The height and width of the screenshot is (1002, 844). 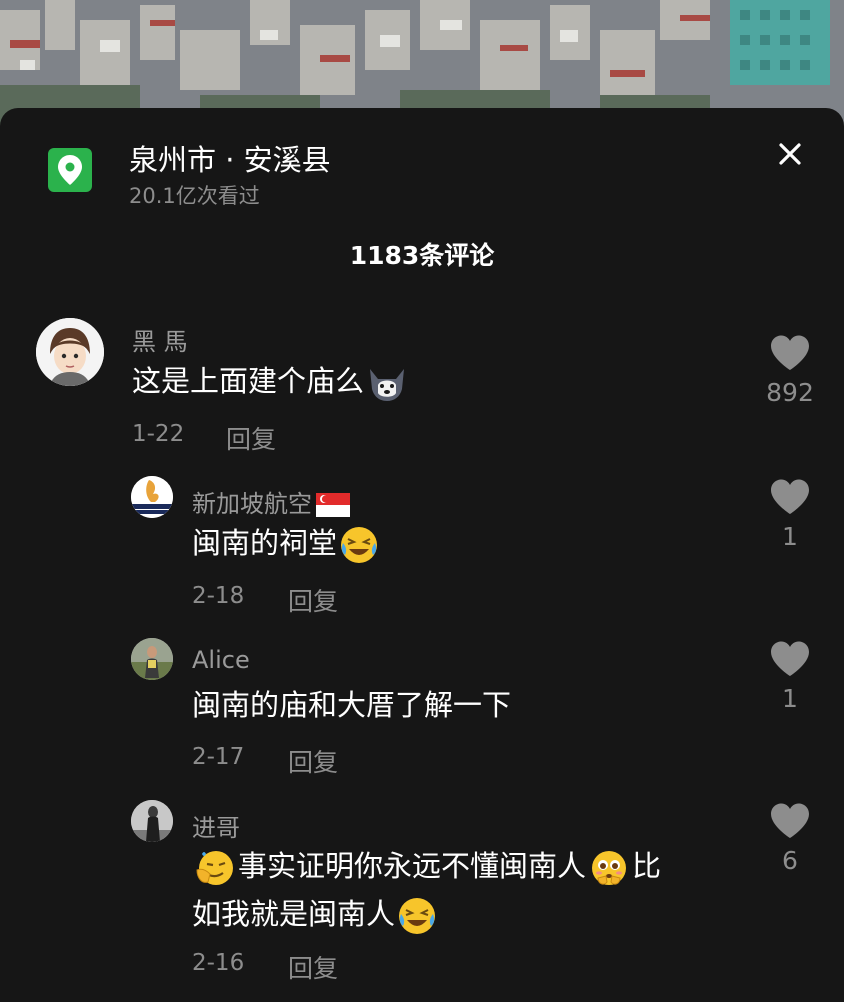 I want to click on map-pin-icon, so click(x=70, y=170).